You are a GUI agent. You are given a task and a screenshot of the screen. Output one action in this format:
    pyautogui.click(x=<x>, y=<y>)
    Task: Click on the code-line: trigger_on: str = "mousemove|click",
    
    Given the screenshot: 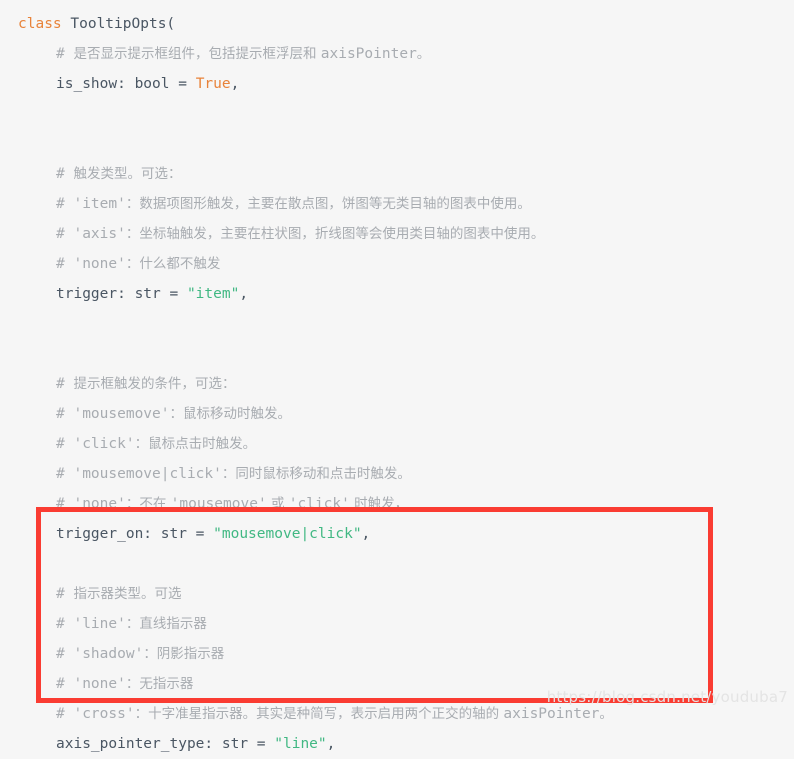 What is the action you would take?
    pyautogui.click(x=397, y=534)
    